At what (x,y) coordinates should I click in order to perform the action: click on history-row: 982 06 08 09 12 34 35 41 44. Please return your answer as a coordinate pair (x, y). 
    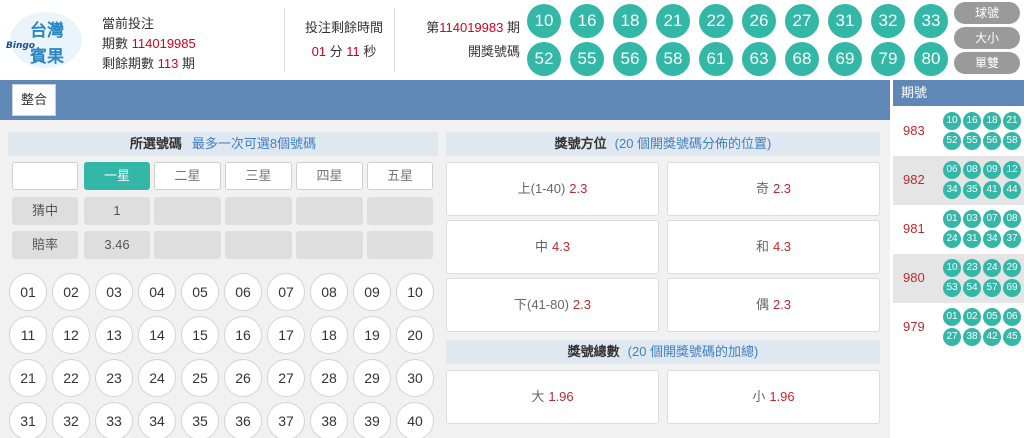
    Looking at the image, I should click on (958, 180).